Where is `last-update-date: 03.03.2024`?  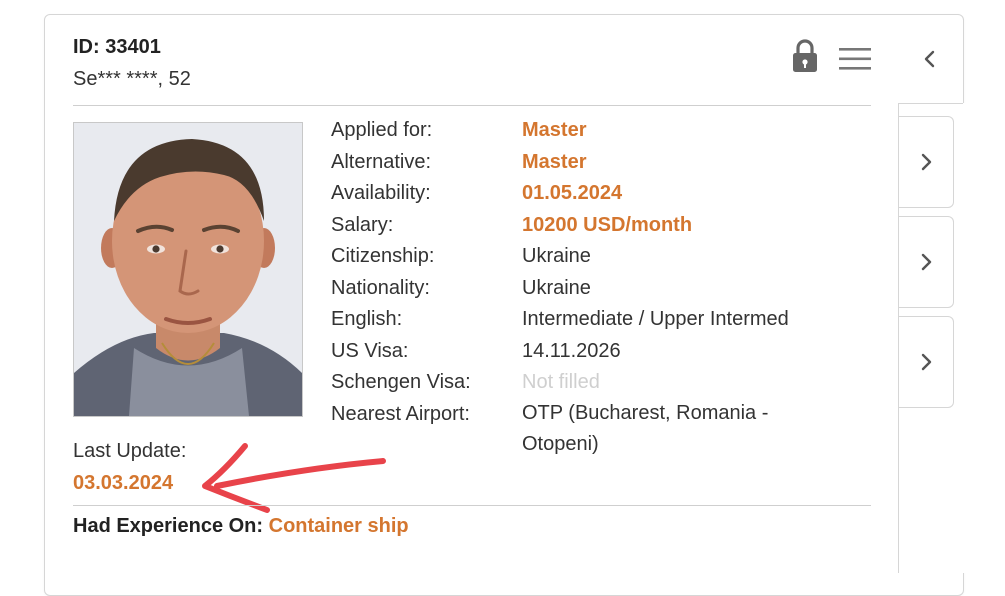
last-update-date: 03.03.2024 is located at coordinates (123, 483).